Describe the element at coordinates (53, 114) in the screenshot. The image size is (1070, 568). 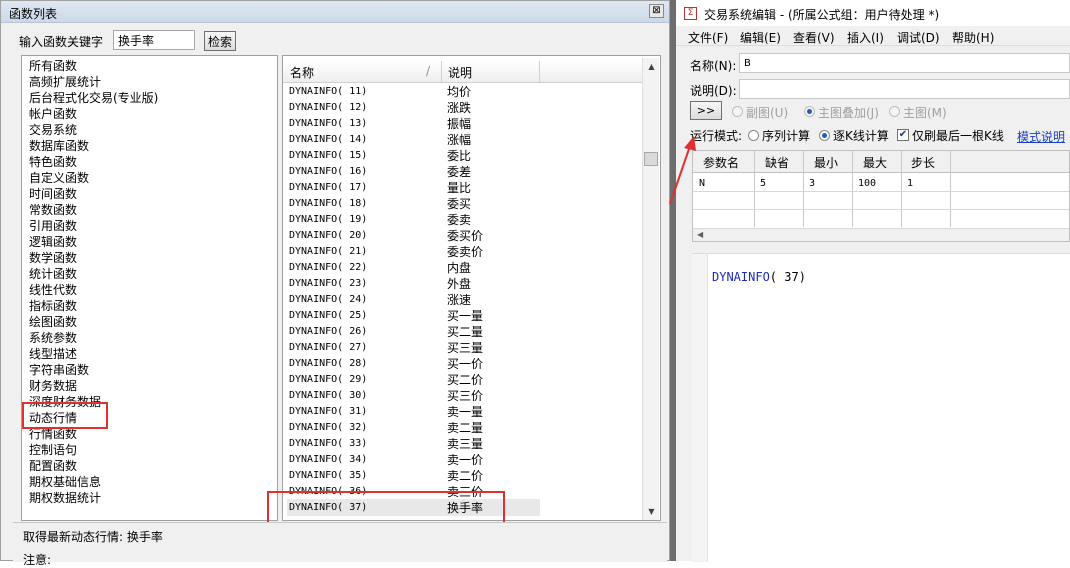
I see `category-item: 帐户函数` at that location.